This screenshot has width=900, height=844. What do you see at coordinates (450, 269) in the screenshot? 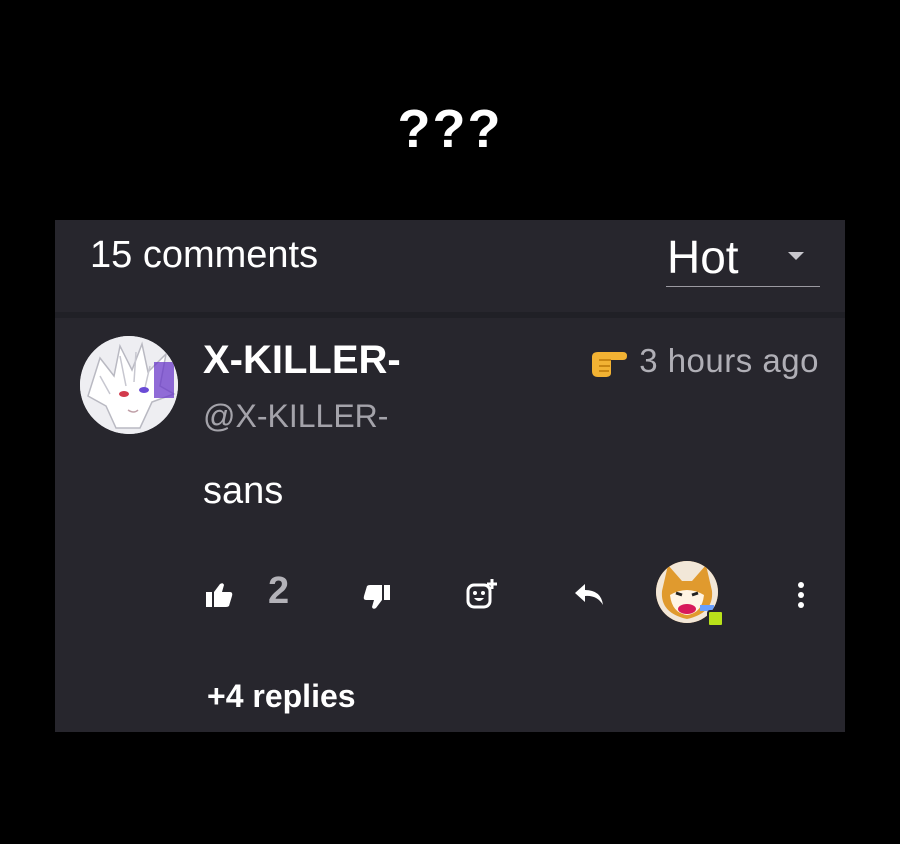
I see `comments-header: 15 comments Hot` at bounding box center [450, 269].